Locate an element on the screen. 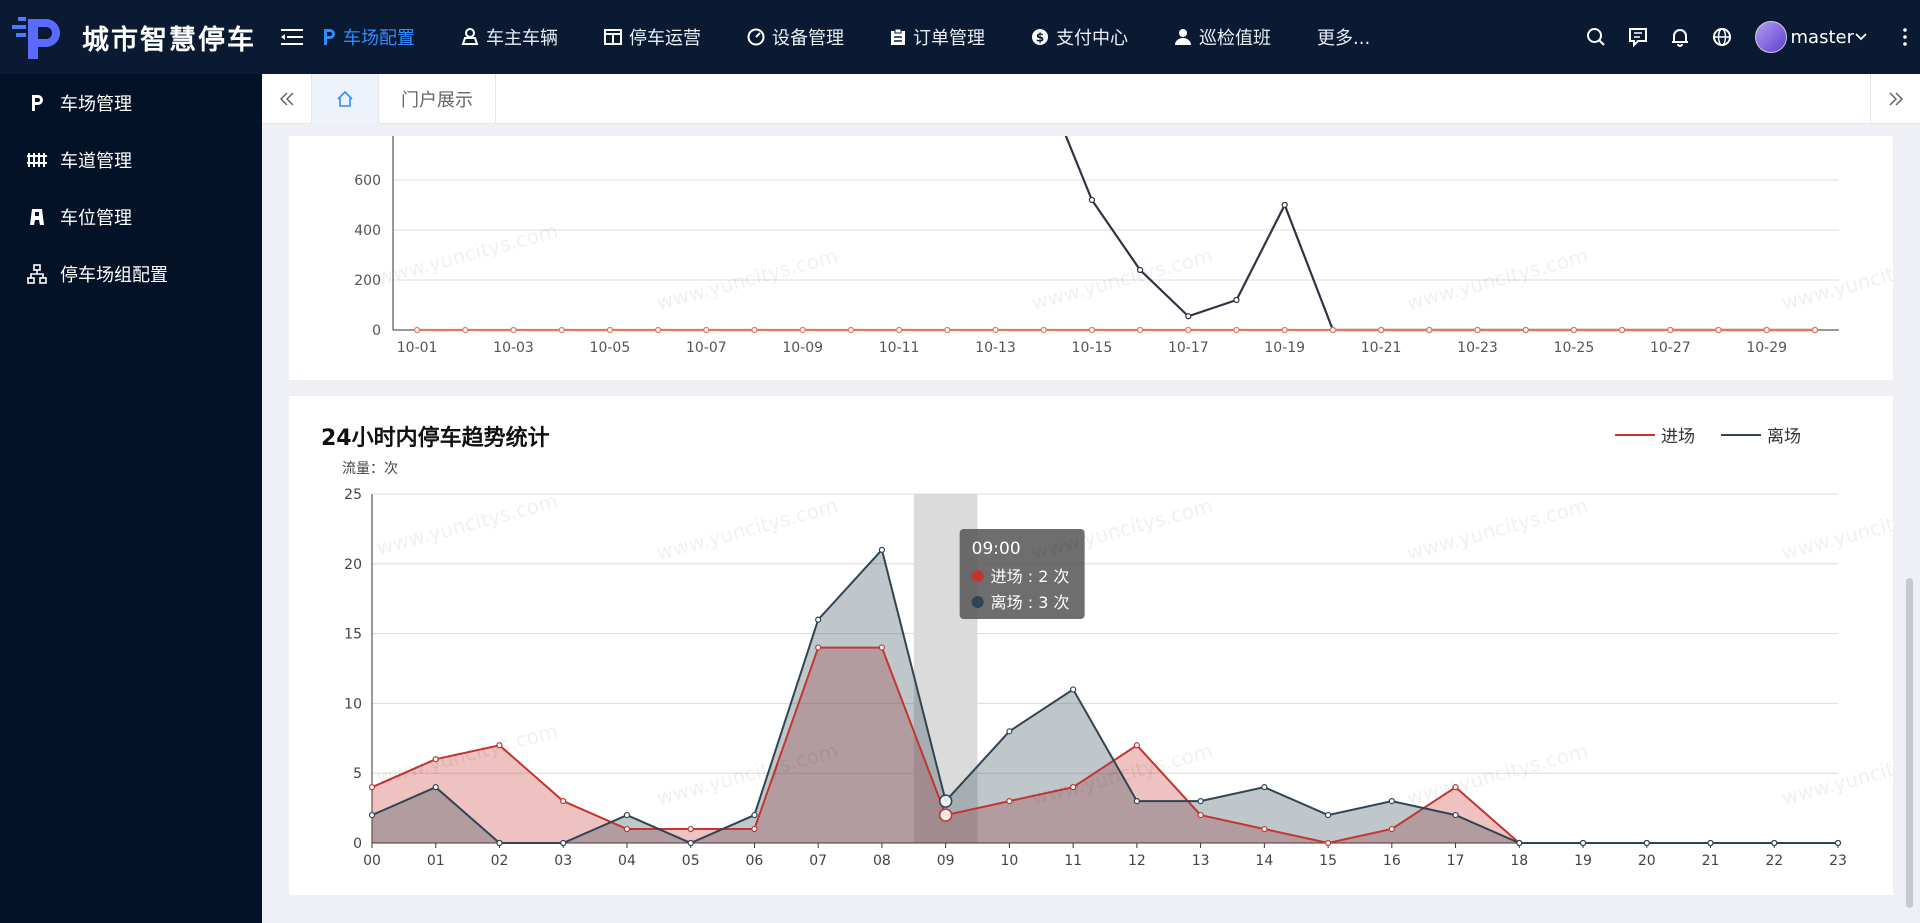  x-tick-label: 10 is located at coordinates (1009, 861).